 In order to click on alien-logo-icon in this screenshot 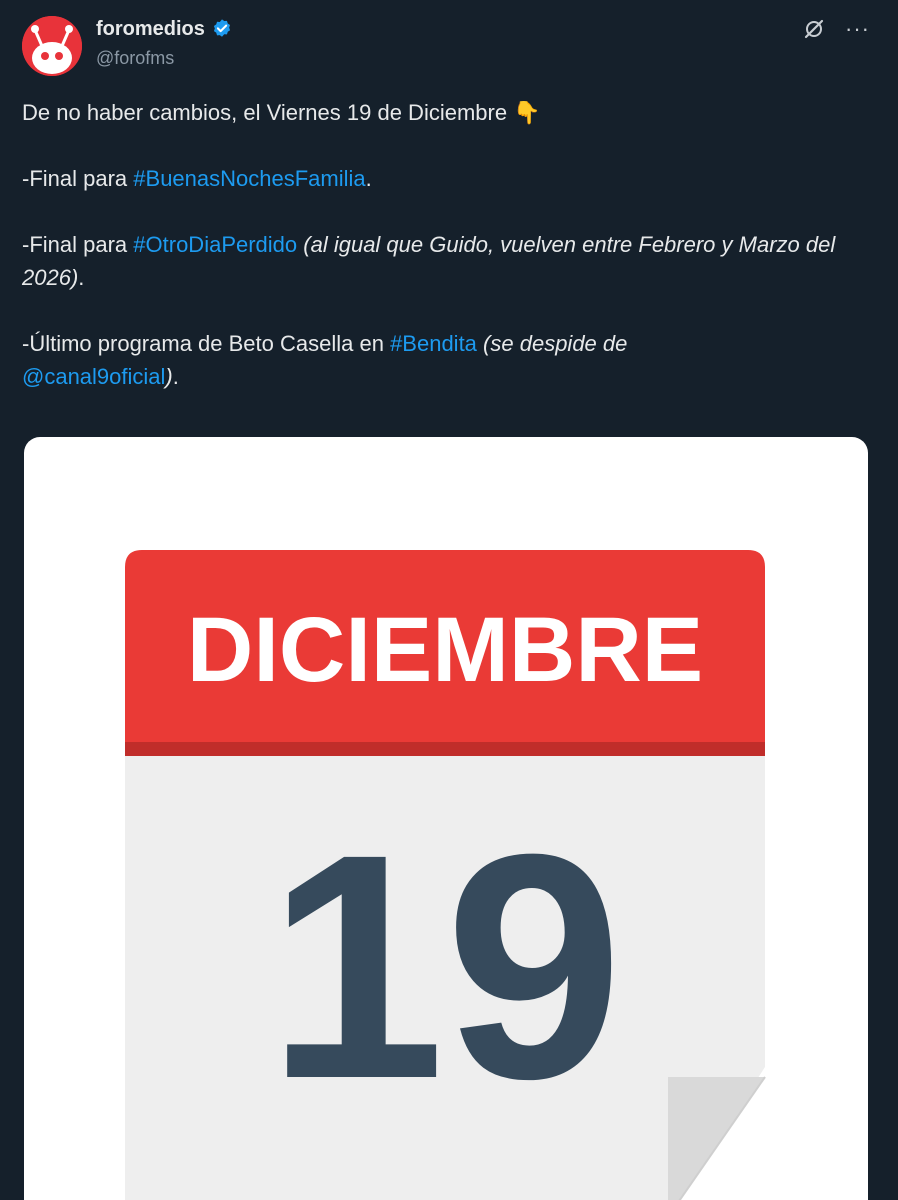, I will do `click(52, 46)`.